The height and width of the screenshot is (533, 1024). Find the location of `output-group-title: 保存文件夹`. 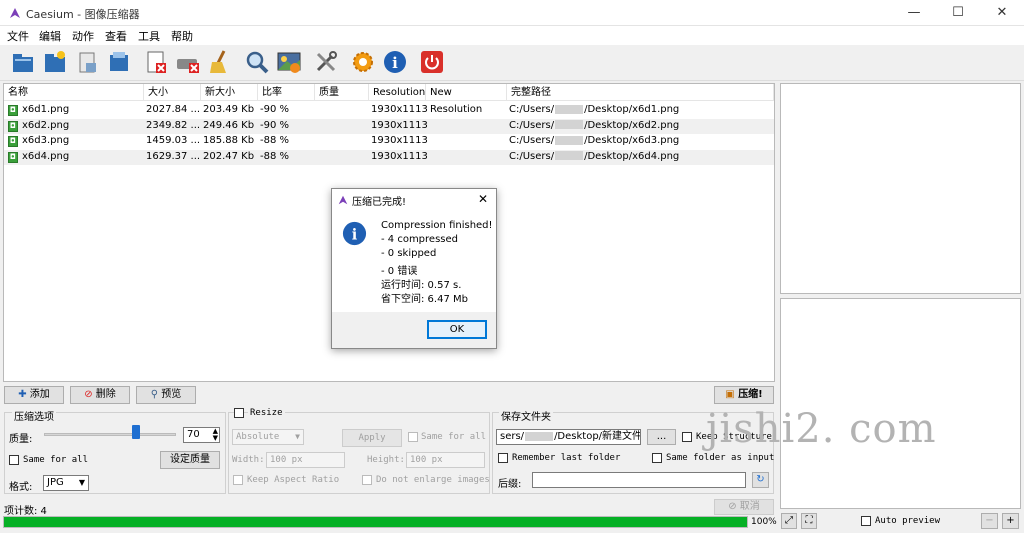

output-group-title: 保存文件夹 is located at coordinates (526, 415).